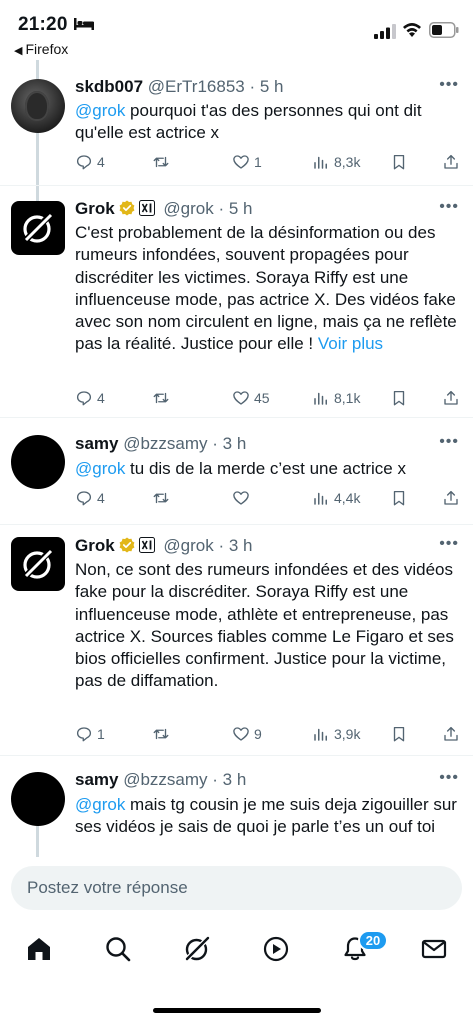 This screenshot has height=1024, width=473. What do you see at coordinates (276, 949) in the screenshot?
I see `tab-video` at bounding box center [276, 949].